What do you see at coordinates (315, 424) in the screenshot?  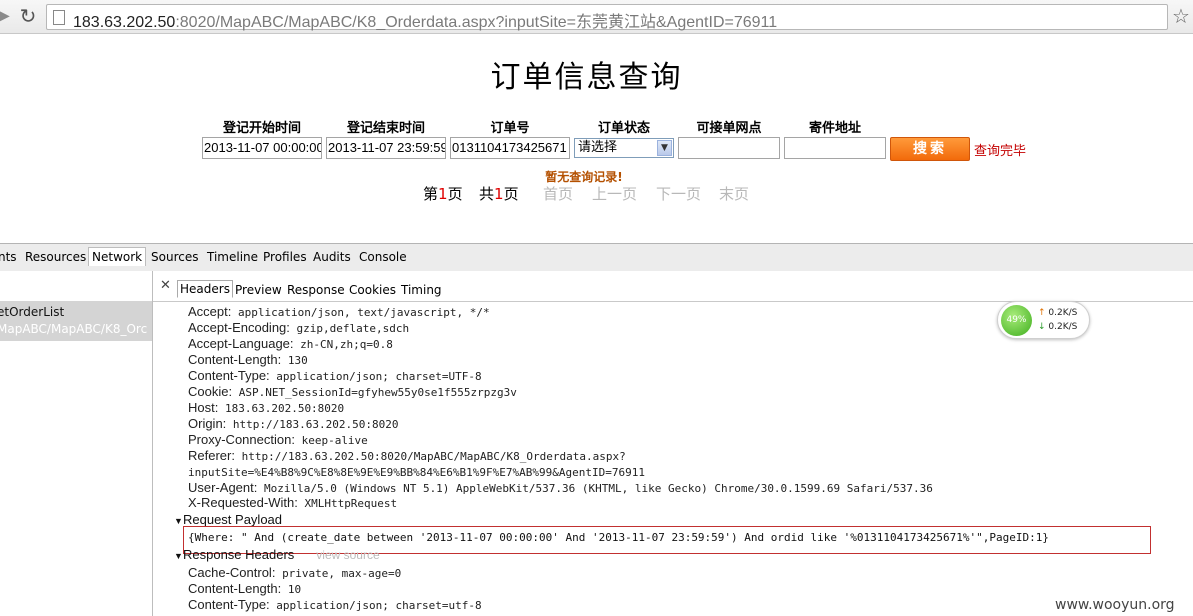 I see `header-value: http://183.63.202.50:8020` at bounding box center [315, 424].